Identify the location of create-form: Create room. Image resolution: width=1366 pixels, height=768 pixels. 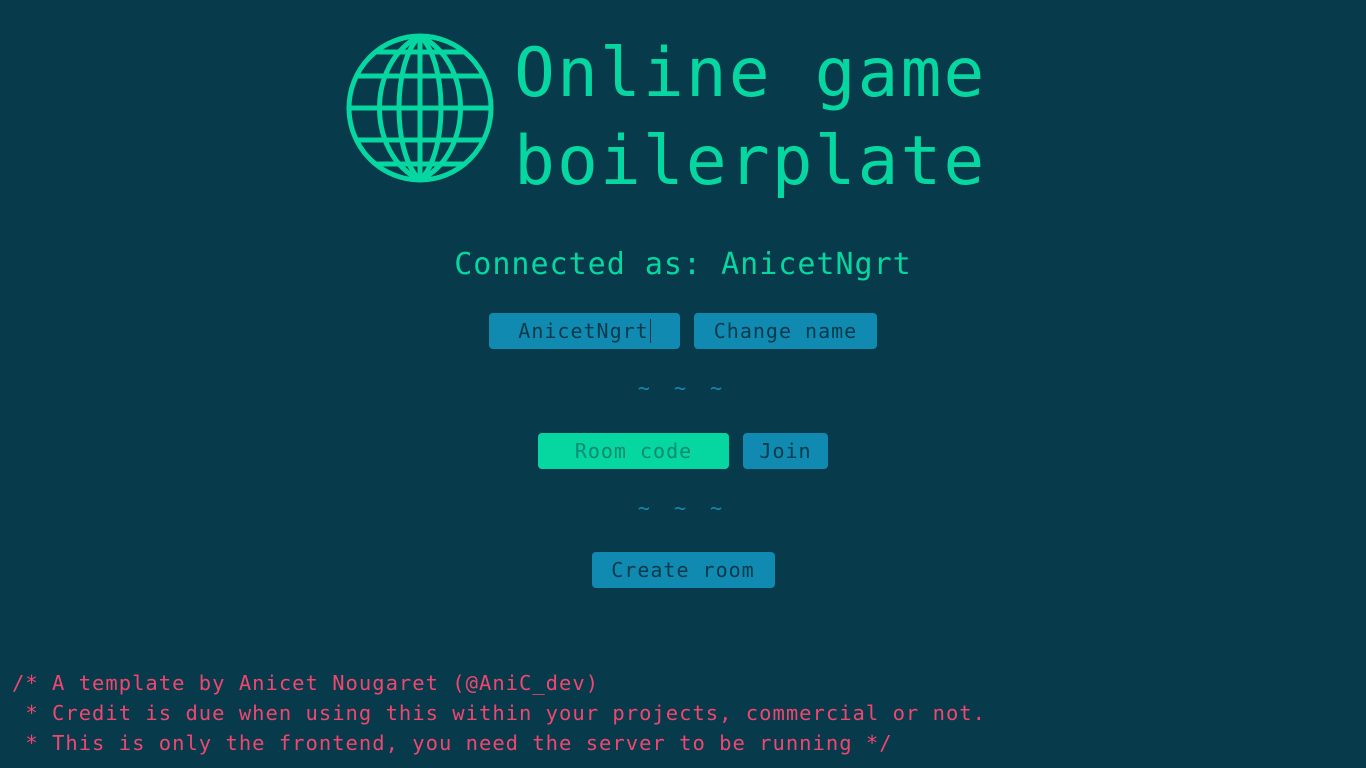
(683, 570).